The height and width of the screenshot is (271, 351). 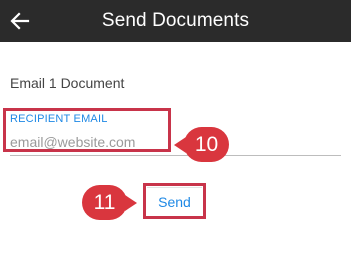 What do you see at coordinates (59, 119) in the screenshot?
I see `recipient-email-label: RECIPIENT EMAIL` at bounding box center [59, 119].